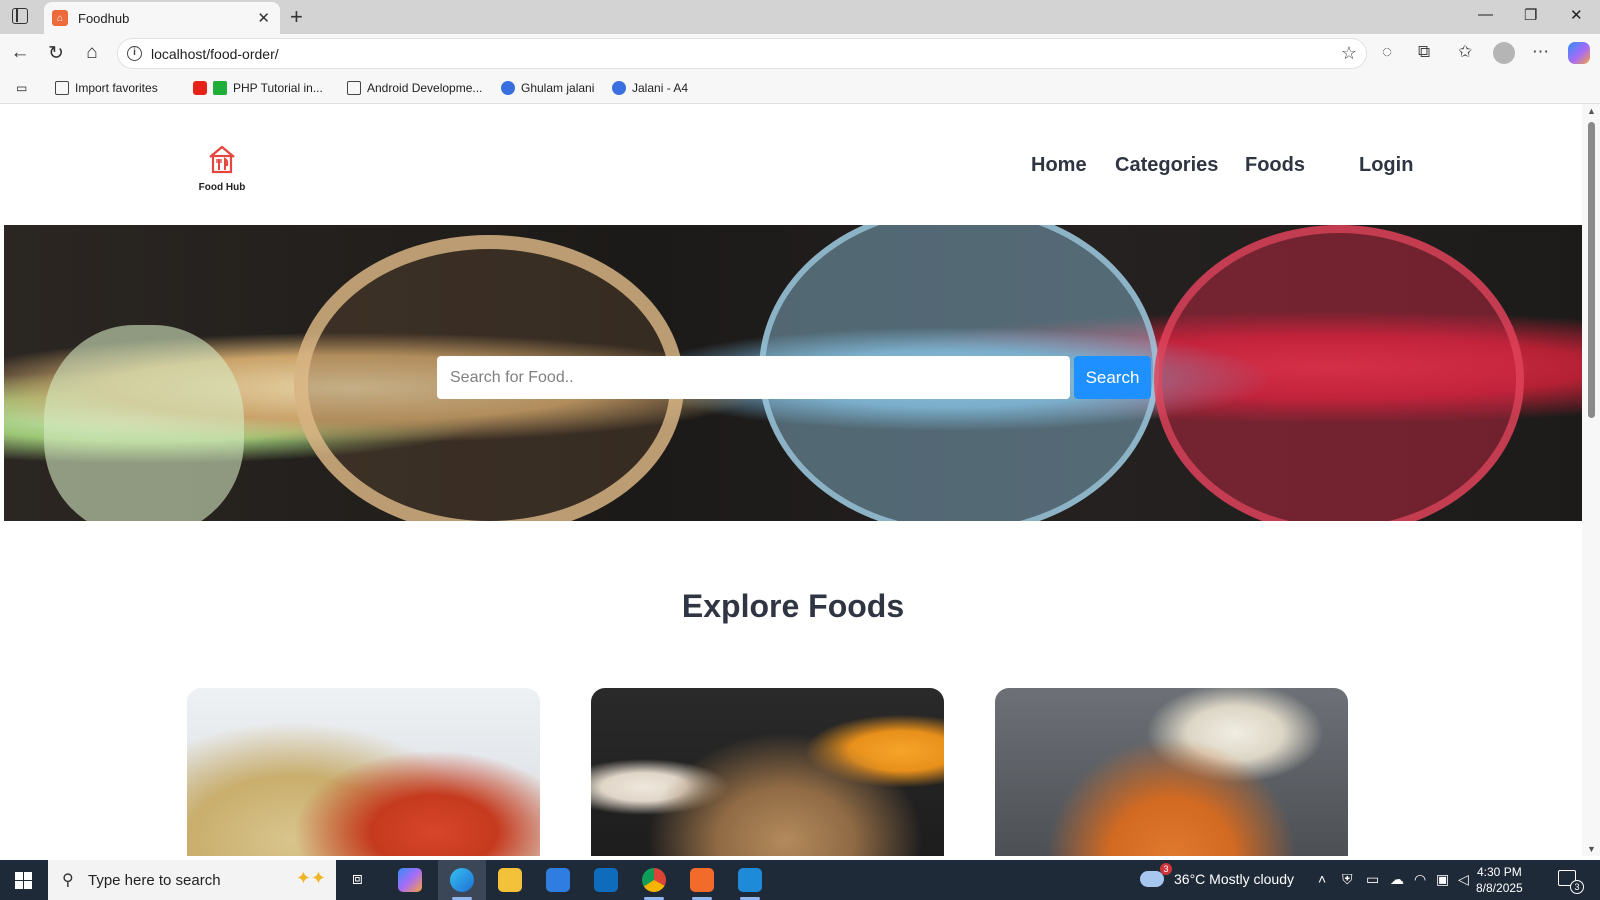  Describe the element at coordinates (23, 880) in the screenshot. I see `windows-start-icon` at that location.